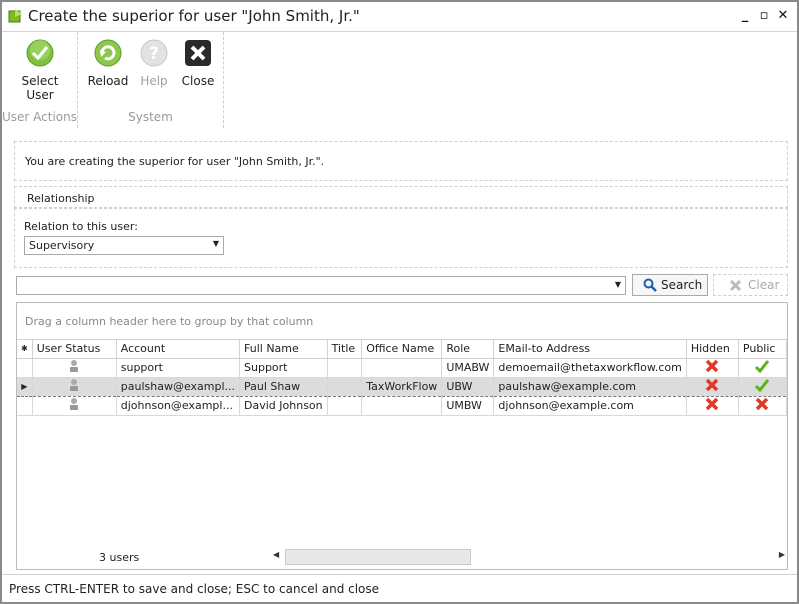  Describe the element at coordinates (150, 117) in the screenshot. I see `ribbon-caption-system: System` at that location.